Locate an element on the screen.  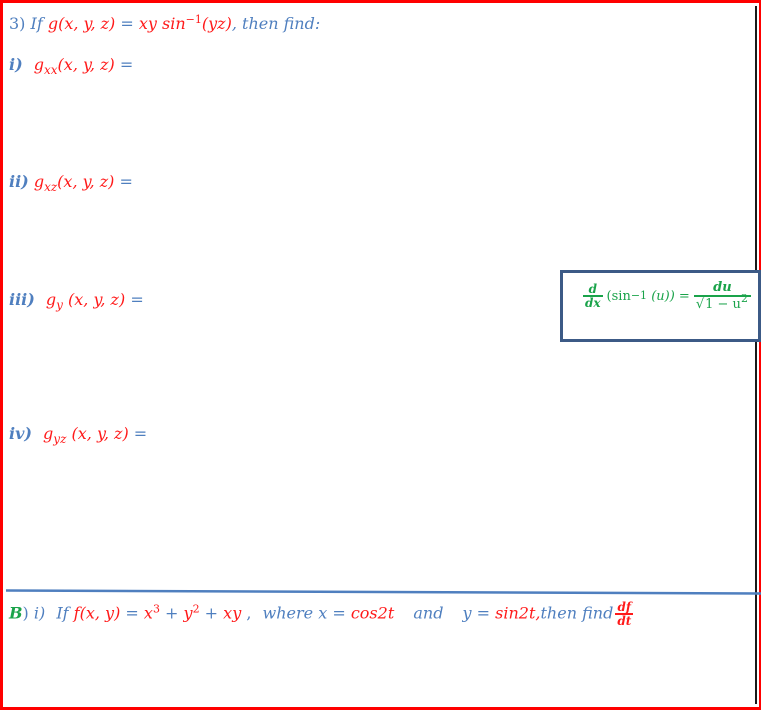
x-value: cos2t is located at coordinates (372, 613).